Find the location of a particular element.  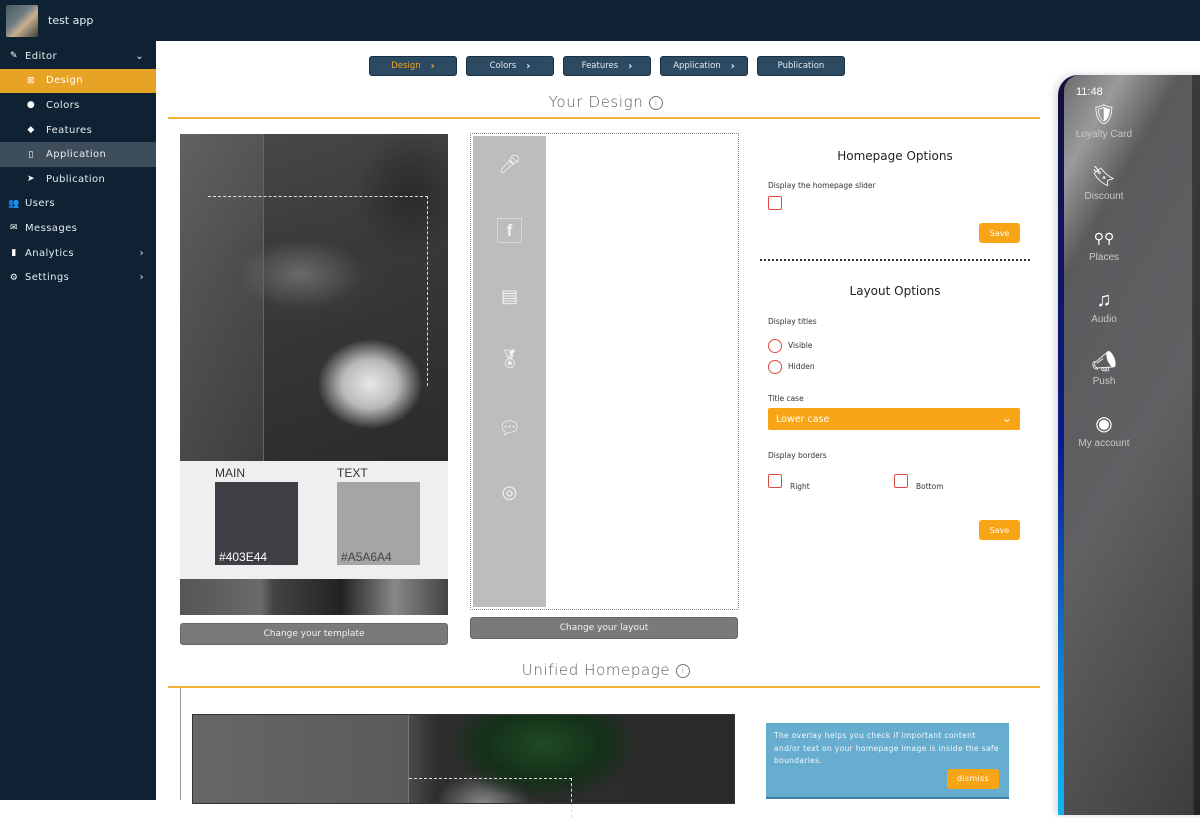

sidebar-item-settings: ⚙ Settings › is located at coordinates (78, 277).